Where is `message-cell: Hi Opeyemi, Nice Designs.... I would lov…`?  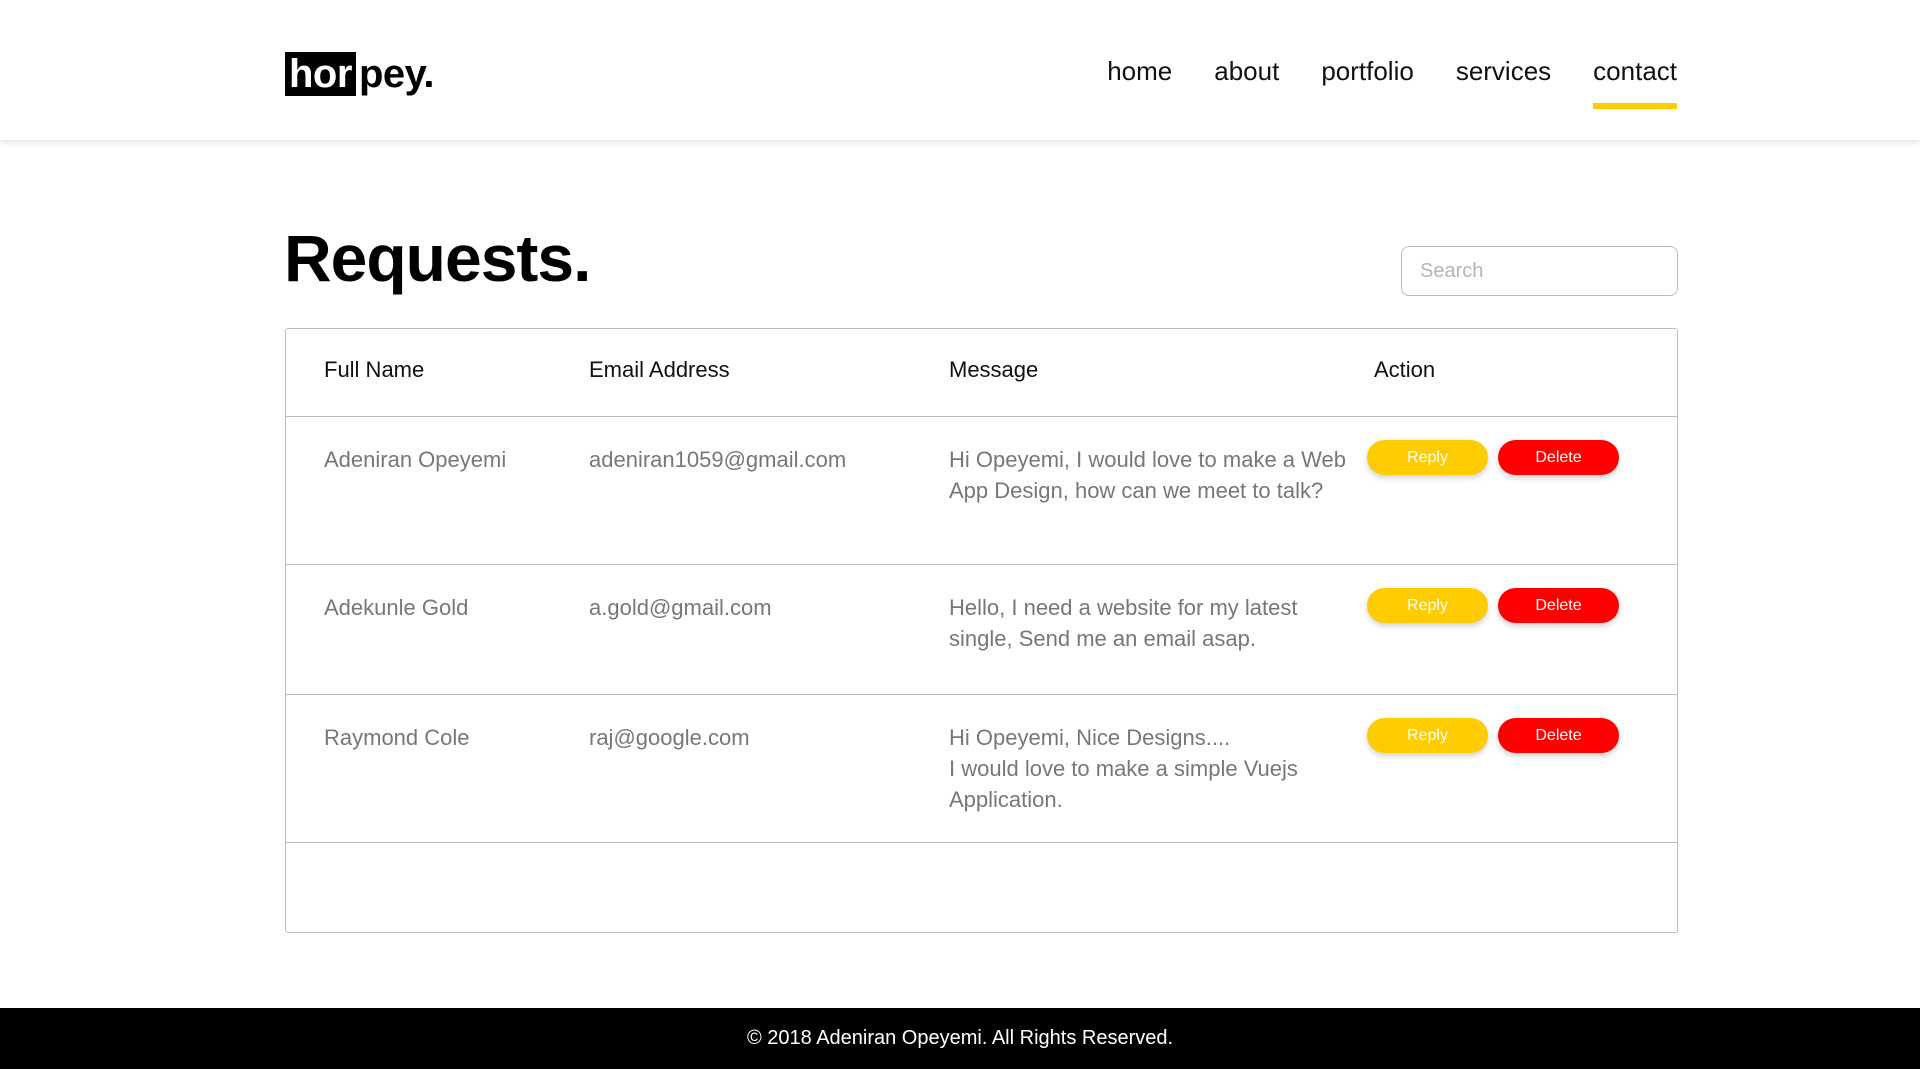 message-cell: Hi Opeyemi, Nice Designs.... I would lov… is located at coordinates (1123, 768).